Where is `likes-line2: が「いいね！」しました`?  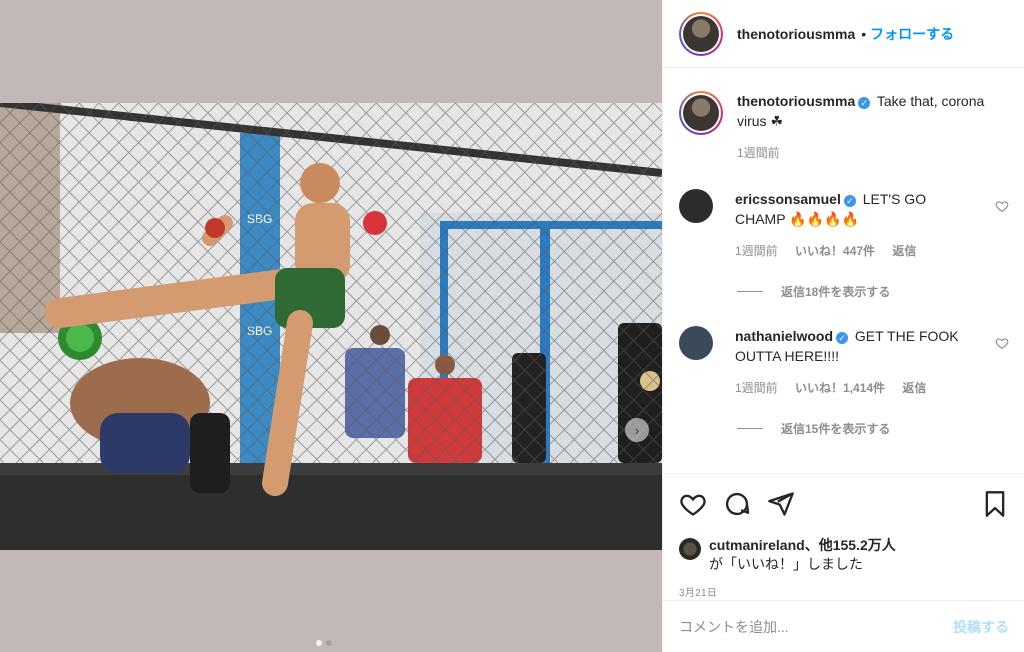 likes-line2: が「いいね！」しました is located at coordinates (786, 564).